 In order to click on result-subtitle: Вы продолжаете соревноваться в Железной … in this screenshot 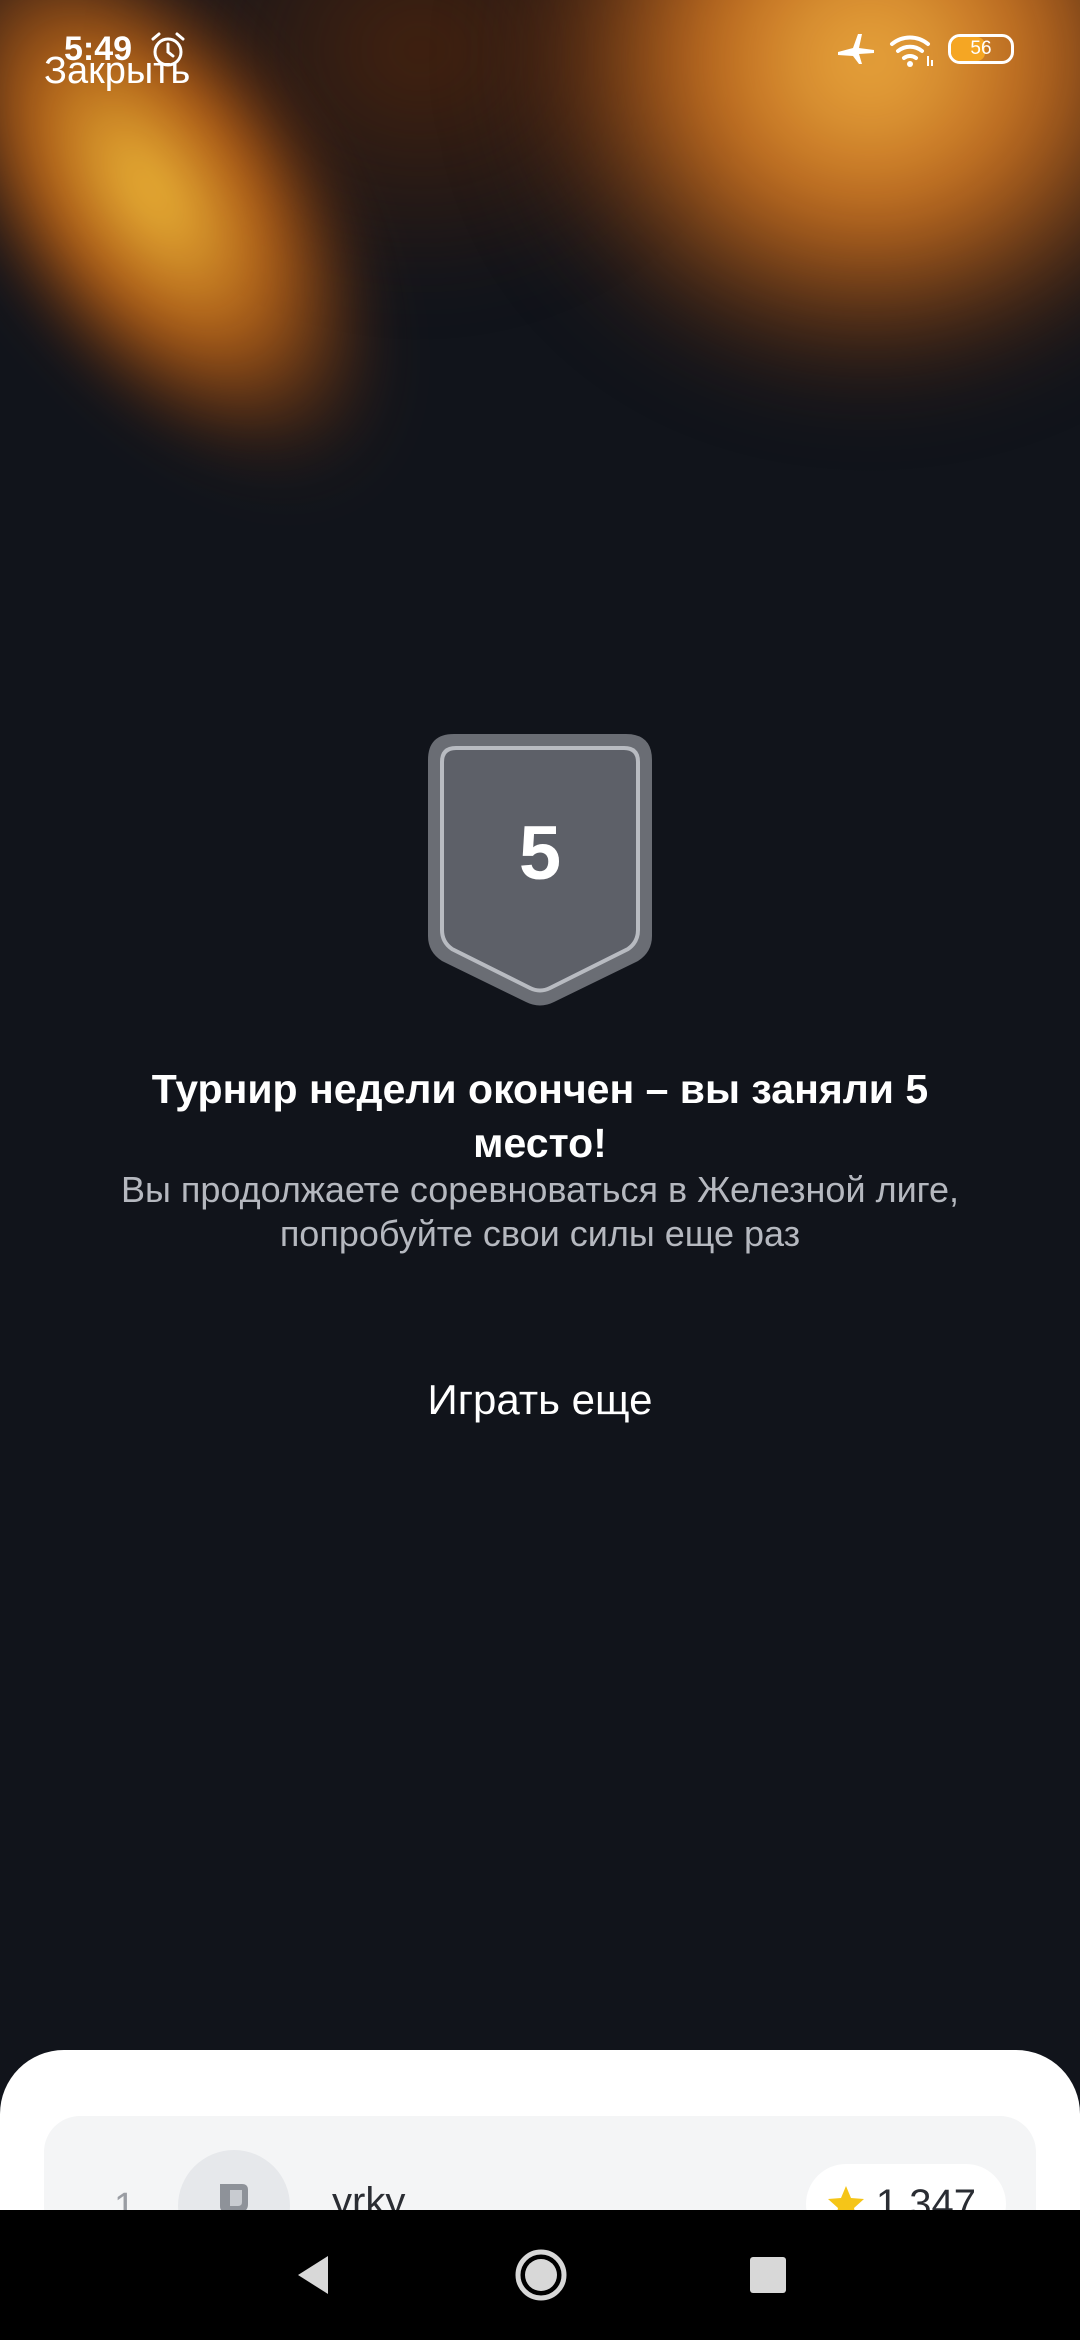, I will do `click(540, 1211)`.